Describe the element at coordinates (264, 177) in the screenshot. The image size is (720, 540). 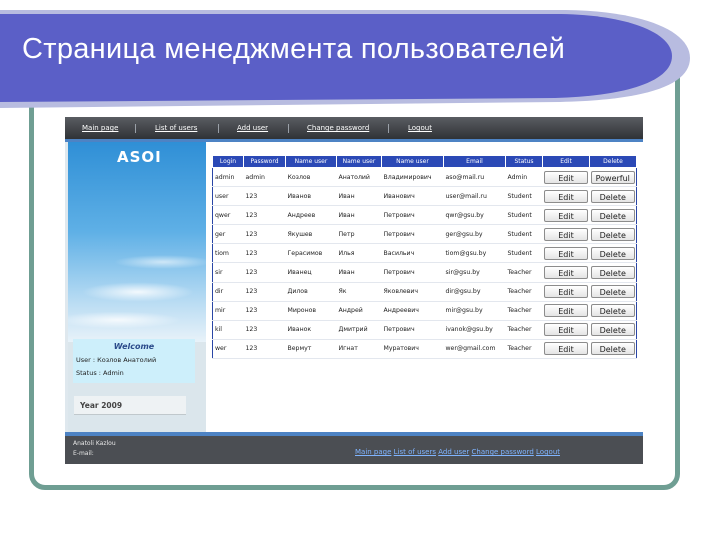
I see `cell-password: admin` at that location.